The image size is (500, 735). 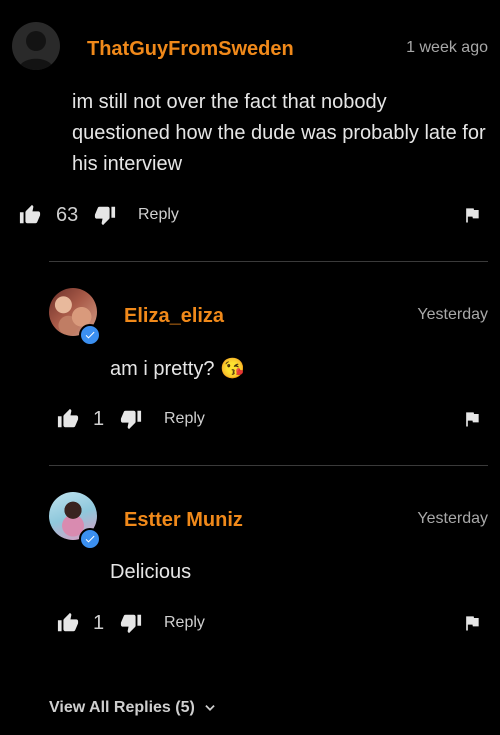 I want to click on like-count: 63, so click(x=67, y=214).